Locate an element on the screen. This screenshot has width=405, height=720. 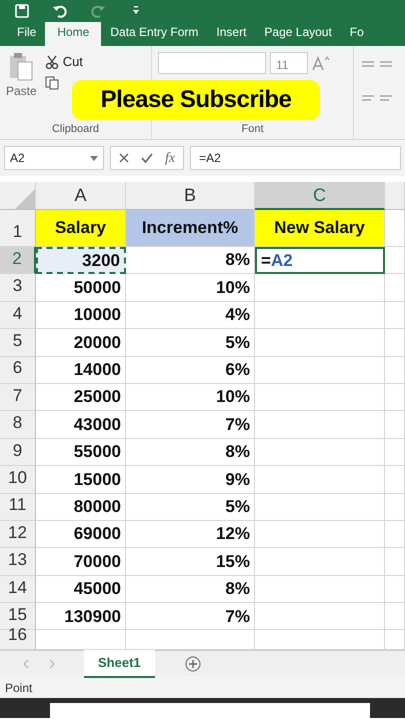
table-cell: 14000 is located at coordinates (81, 370).